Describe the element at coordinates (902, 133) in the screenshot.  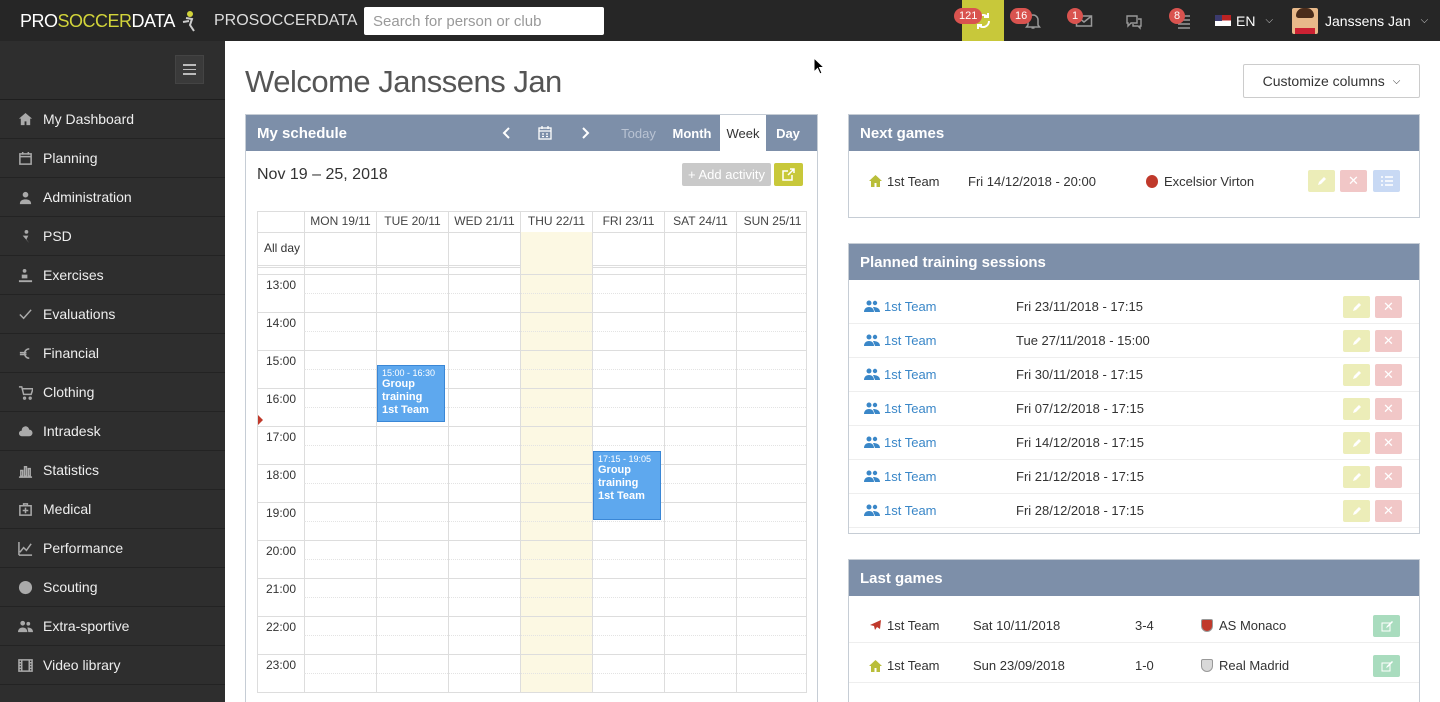
I see `next-games-title: Next games` at that location.